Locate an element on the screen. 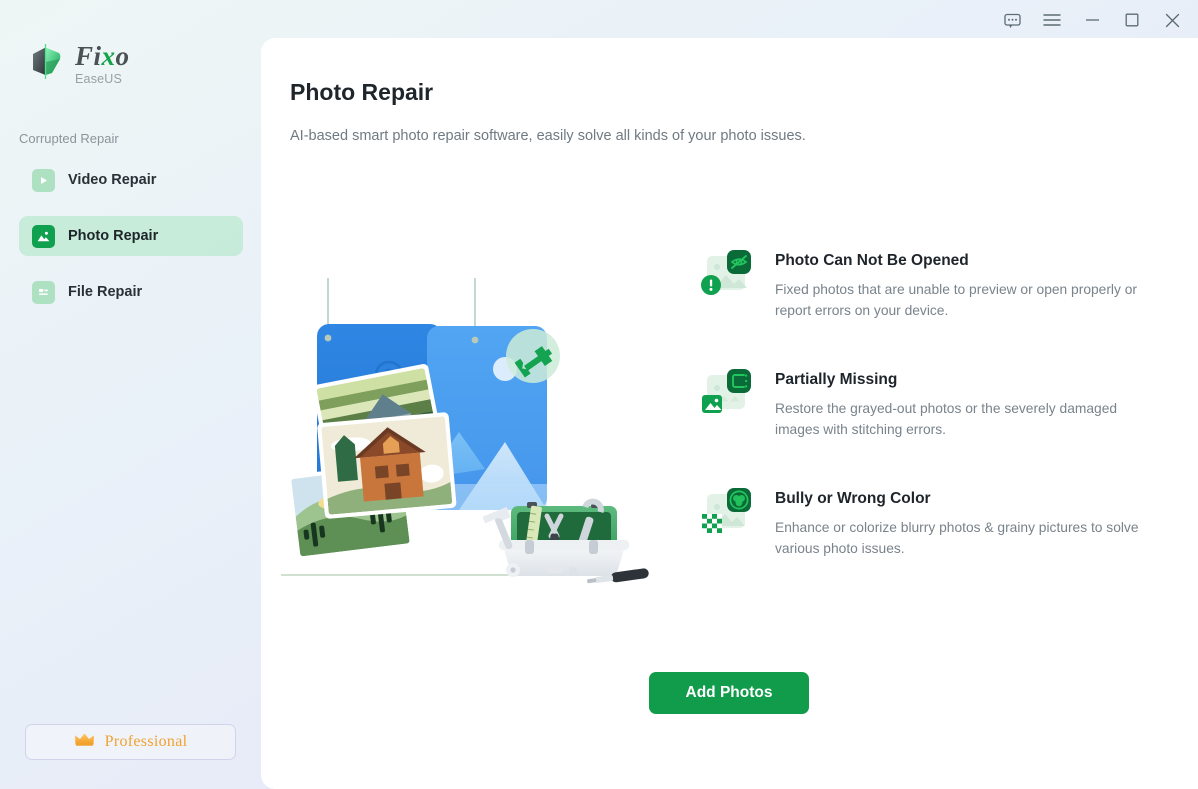 This screenshot has height=789, width=1198. sidebar-item-label: Photo Repair is located at coordinates (113, 236).